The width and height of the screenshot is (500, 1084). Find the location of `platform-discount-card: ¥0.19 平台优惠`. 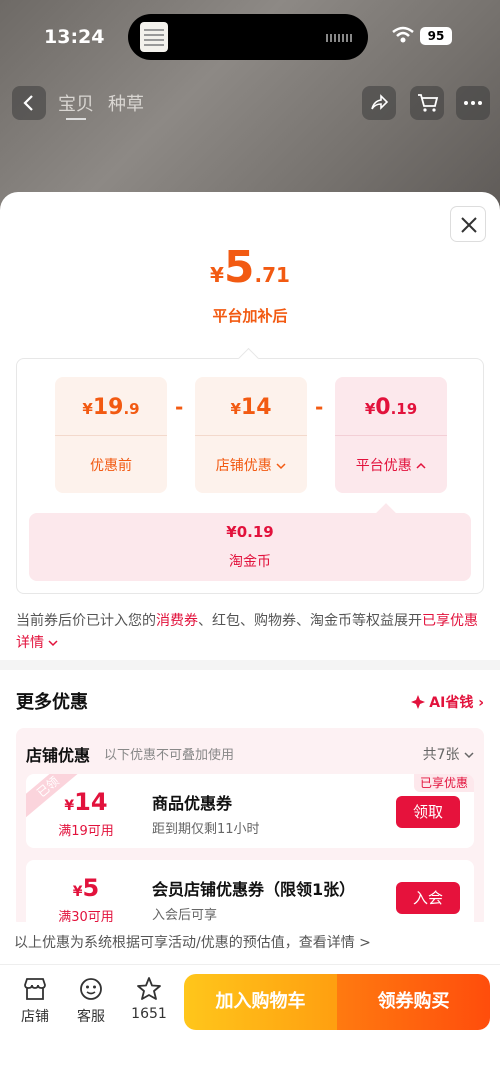

platform-discount-card: ¥0.19 平台优惠 is located at coordinates (391, 435).